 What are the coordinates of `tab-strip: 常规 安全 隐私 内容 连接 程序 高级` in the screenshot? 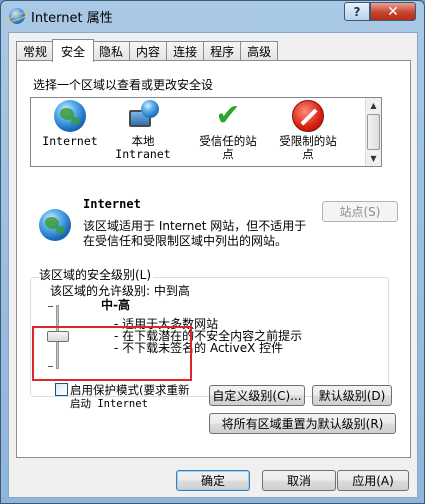 It's located at (147, 50).